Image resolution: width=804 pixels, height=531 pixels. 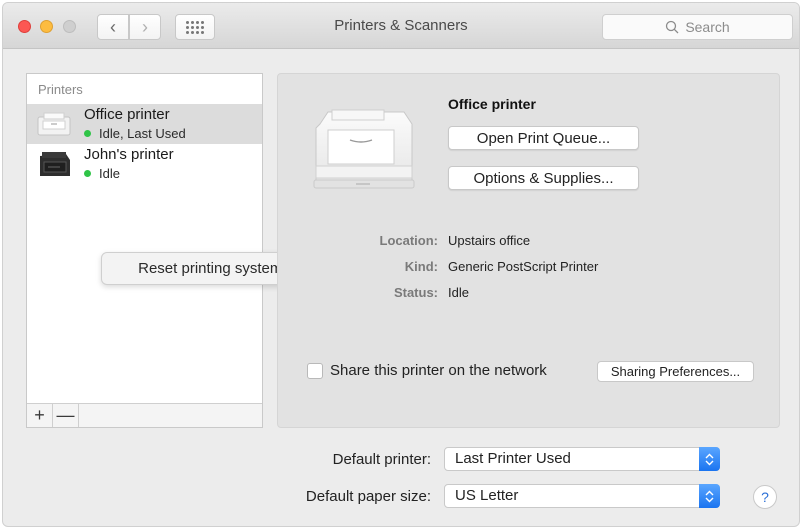 What do you see at coordinates (40, 415) in the screenshot?
I see `add-printer-button: +` at bounding box center [40, 415].